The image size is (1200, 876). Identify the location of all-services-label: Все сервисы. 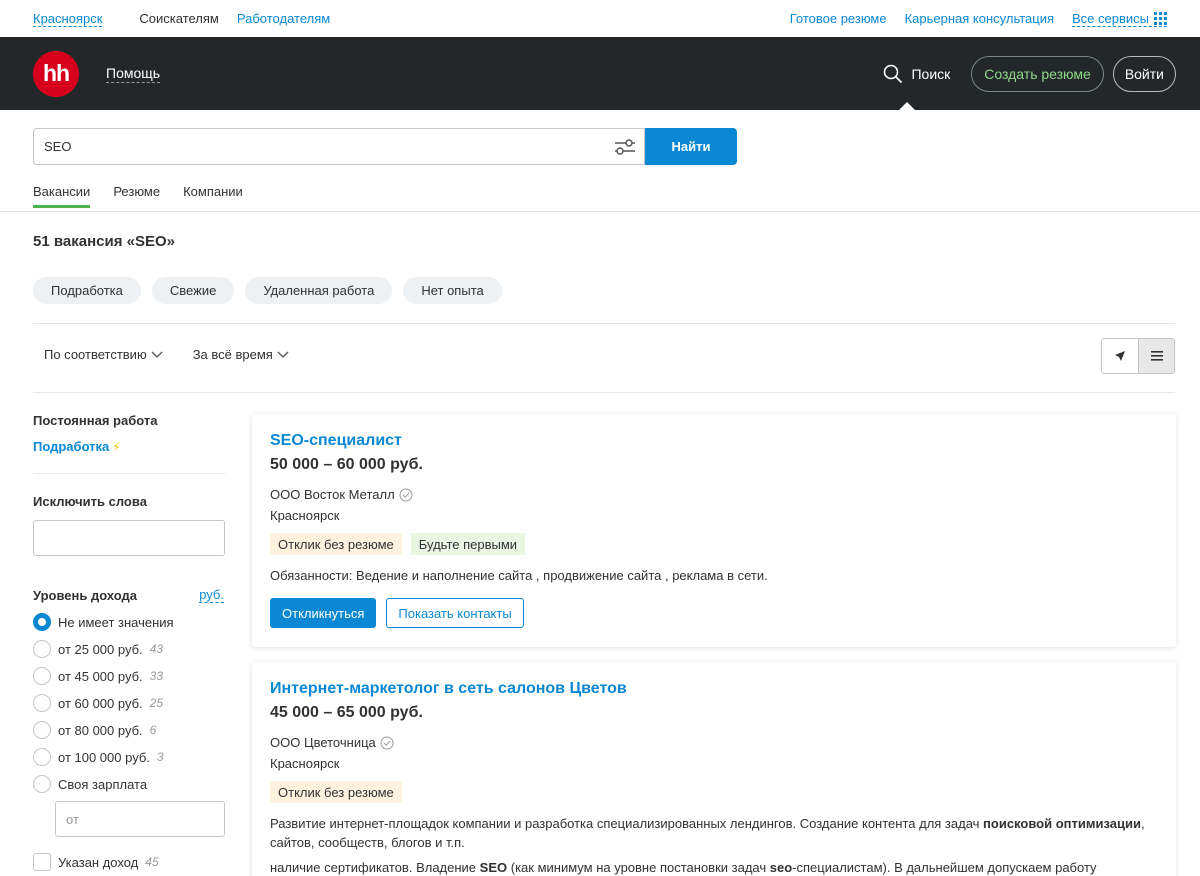
(1110, 18).